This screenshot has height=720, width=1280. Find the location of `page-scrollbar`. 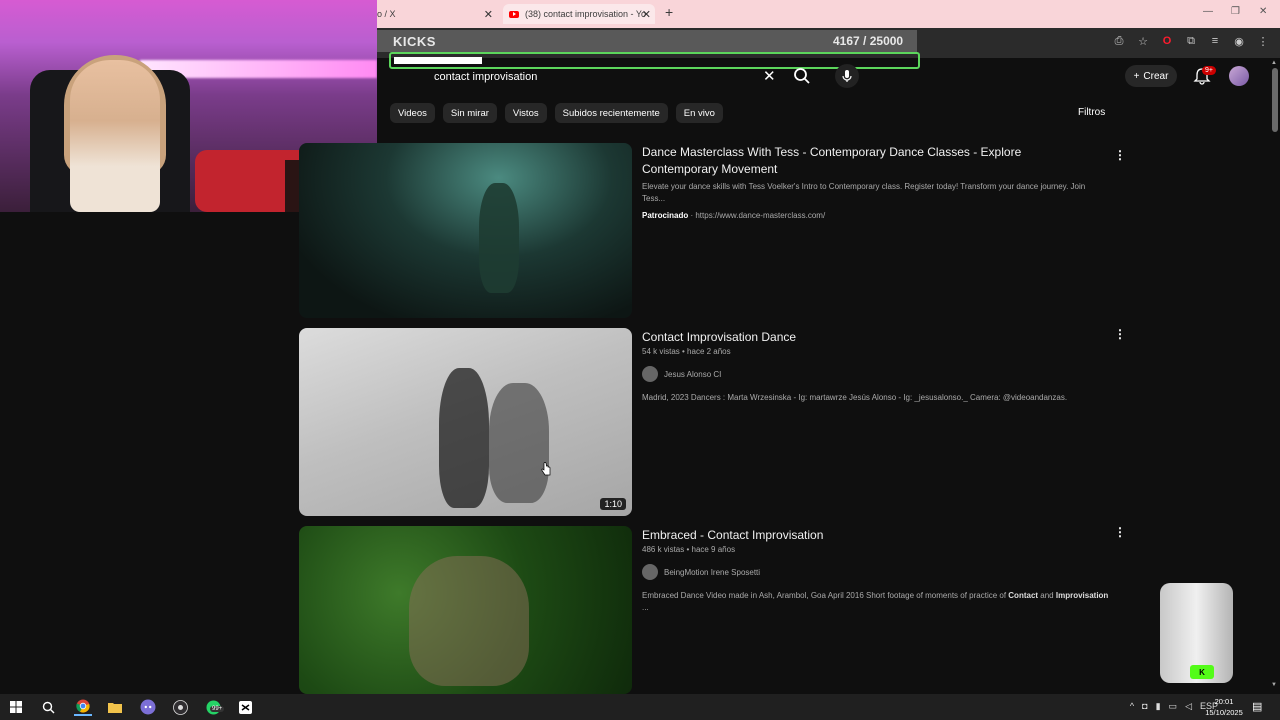

page-scrollbar is located at coordinates (1275, 376).